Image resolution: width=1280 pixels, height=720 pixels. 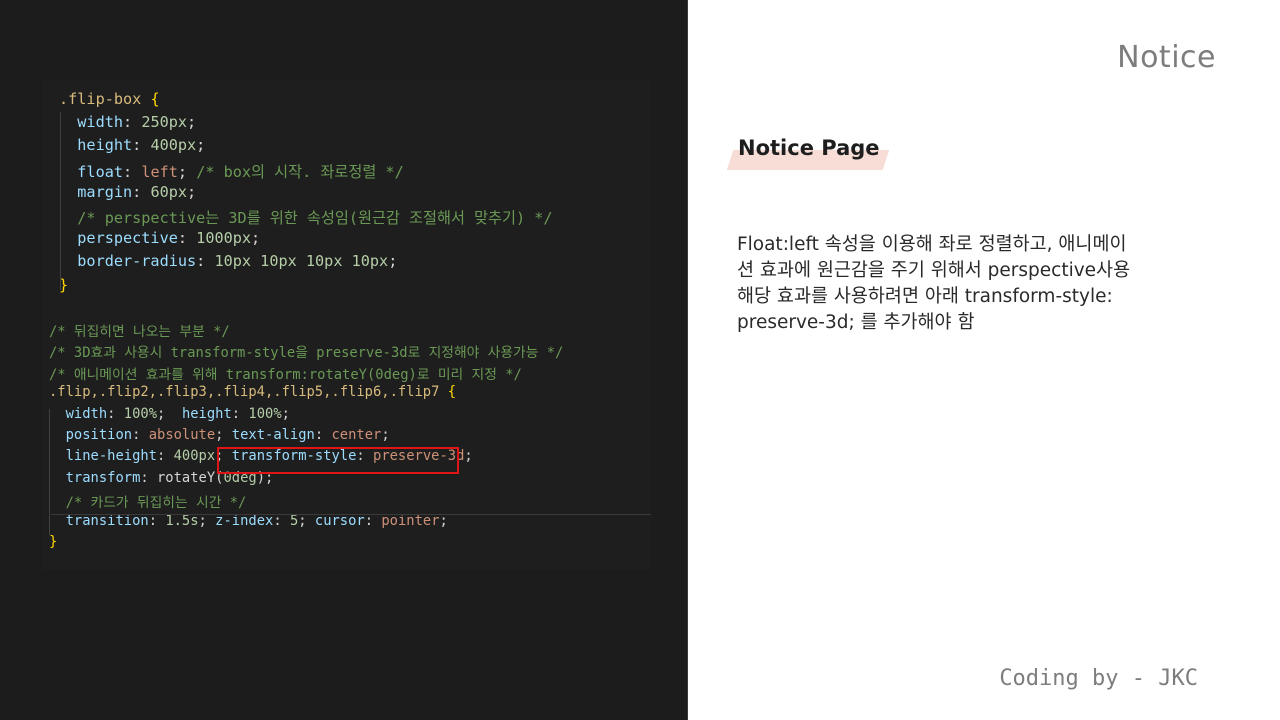 I want to click on description-line: preserve-3d; 를 추가해야 함, so click(x=856, y=322).